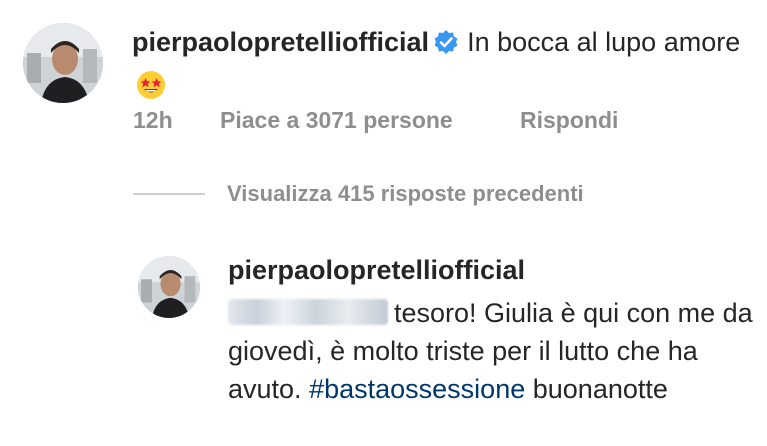  What do you see at coordinates (600, 389) in the screenshot?
I see `reply-closing: buonanotte` at bounding box center [600, 389].